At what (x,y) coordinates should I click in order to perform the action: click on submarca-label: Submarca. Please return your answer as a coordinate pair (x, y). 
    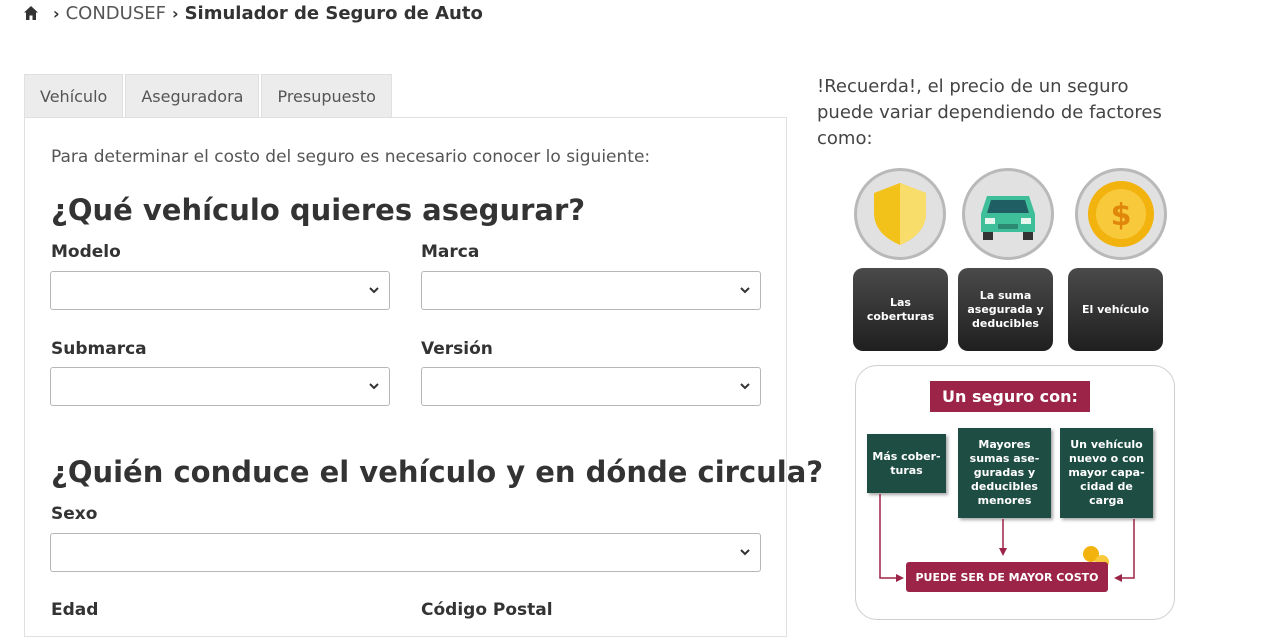
    Looking at the image, I should click on (99, 349).